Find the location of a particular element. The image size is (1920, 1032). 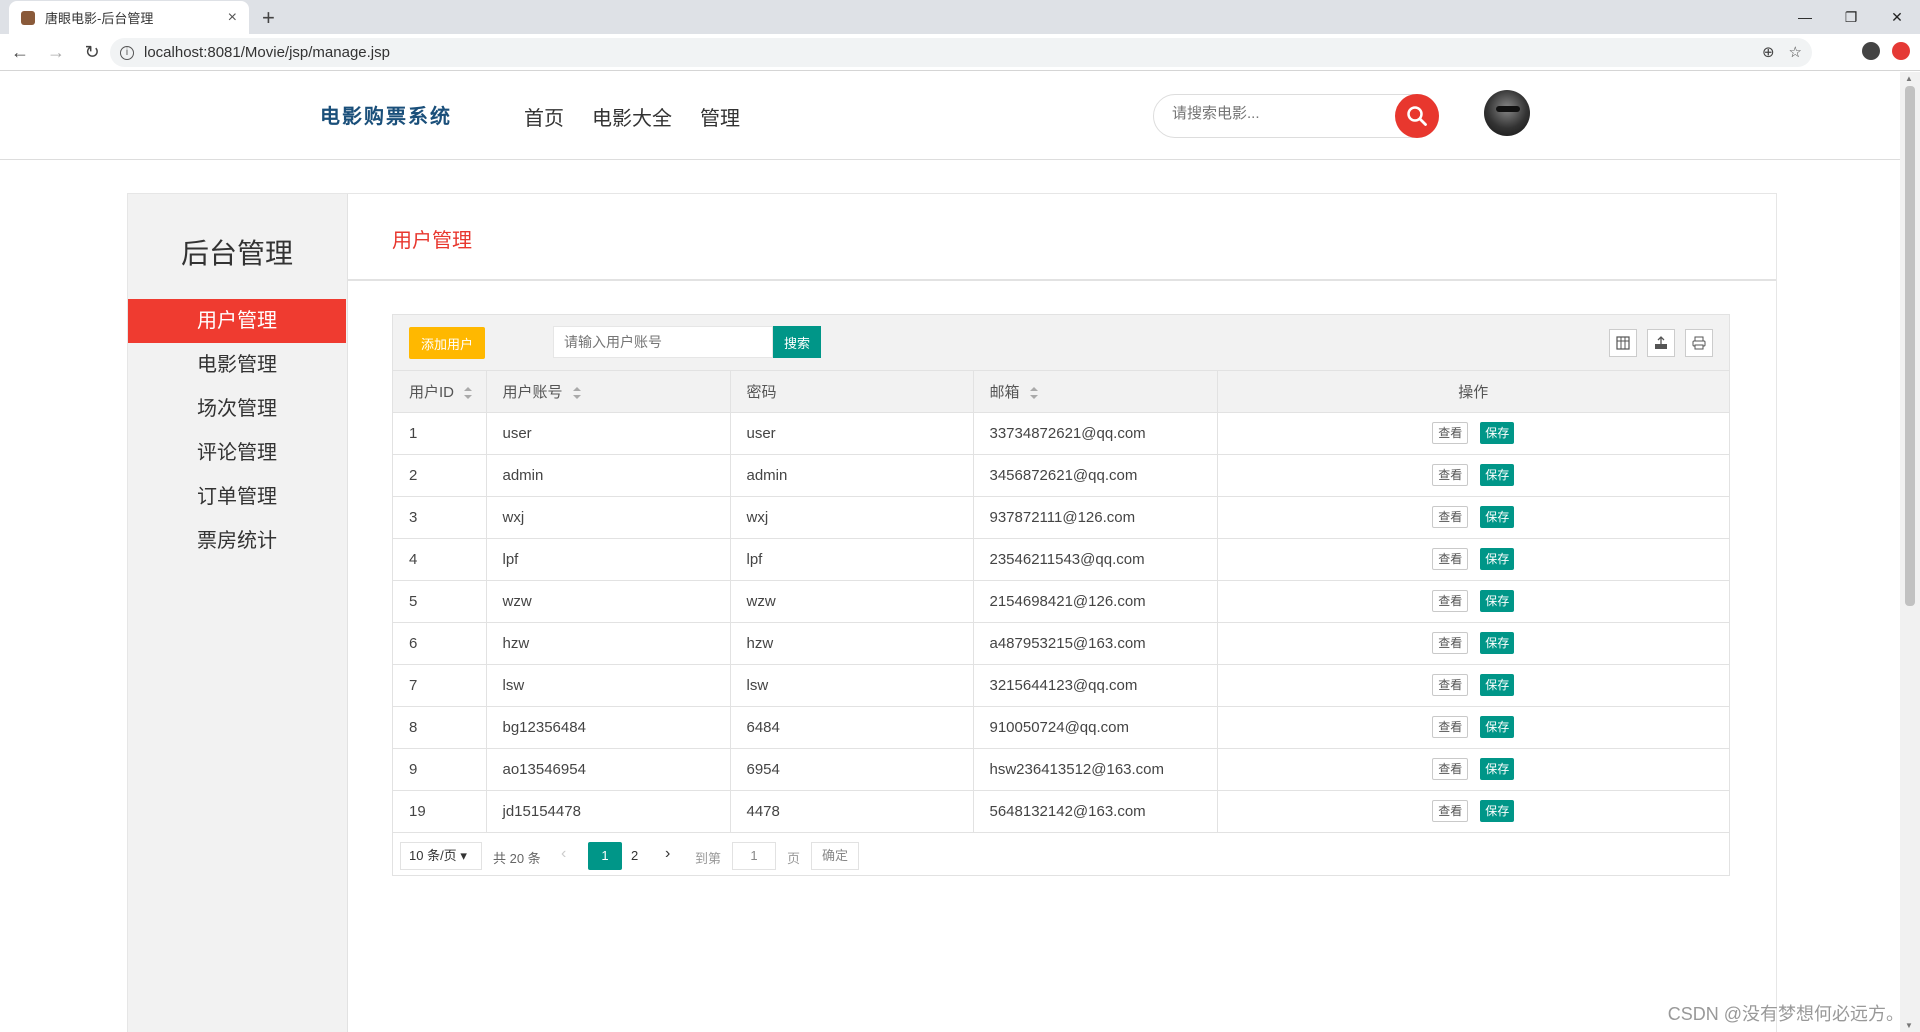

movie-search-input is located at coordinates (1272, 113).